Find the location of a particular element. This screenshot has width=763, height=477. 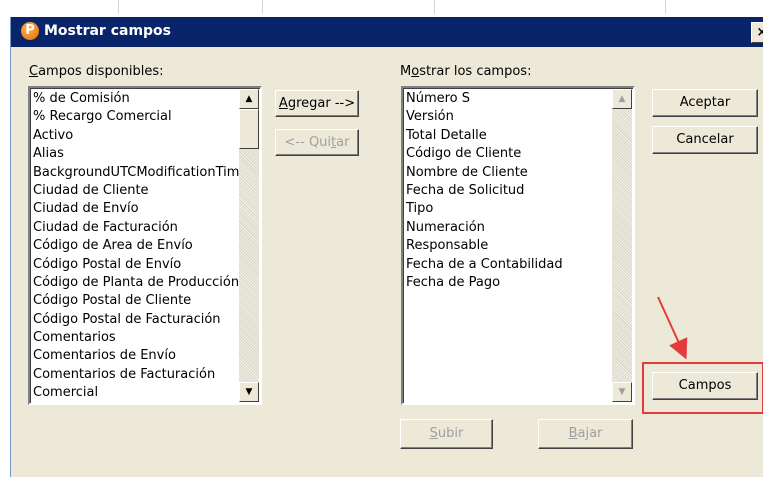

remove-button: <-- Quitar is located at coordinates (317, 142).